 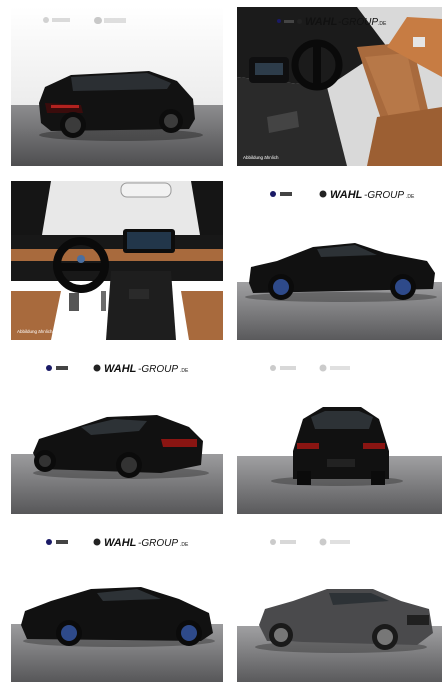 I want to click on gallery-tile-coupe-rear: WAHL -GROUP .DE, so click(x=117, y=434).